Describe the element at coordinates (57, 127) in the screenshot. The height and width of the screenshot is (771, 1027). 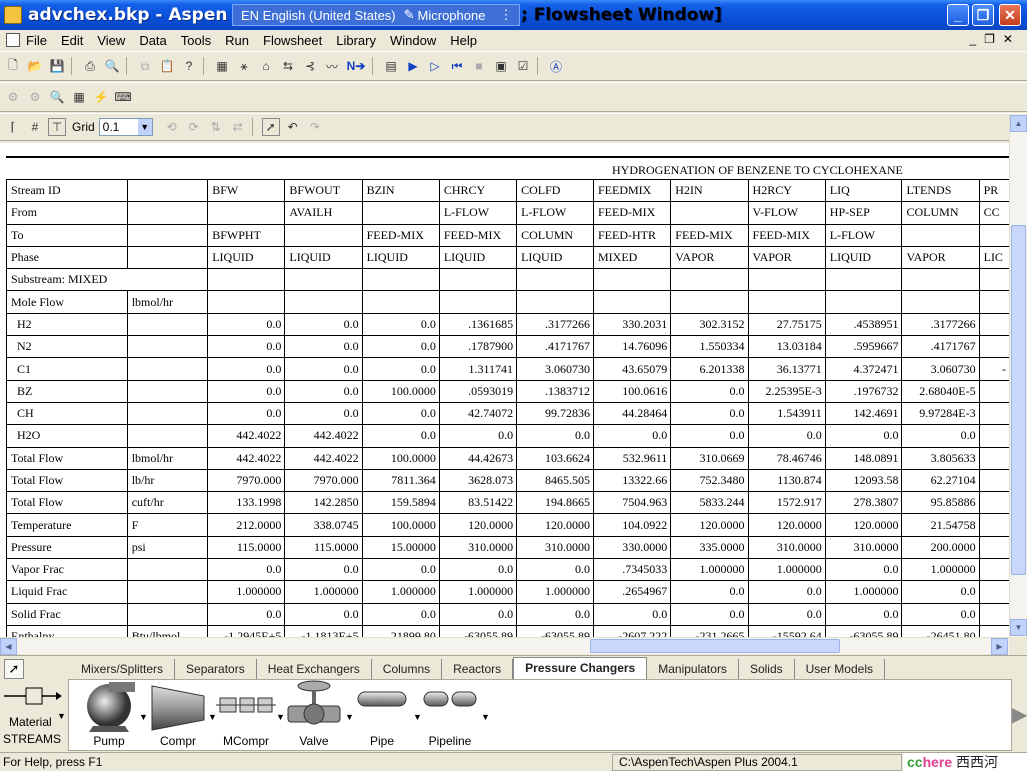
I see `snap-icon: ⊤` at that location.